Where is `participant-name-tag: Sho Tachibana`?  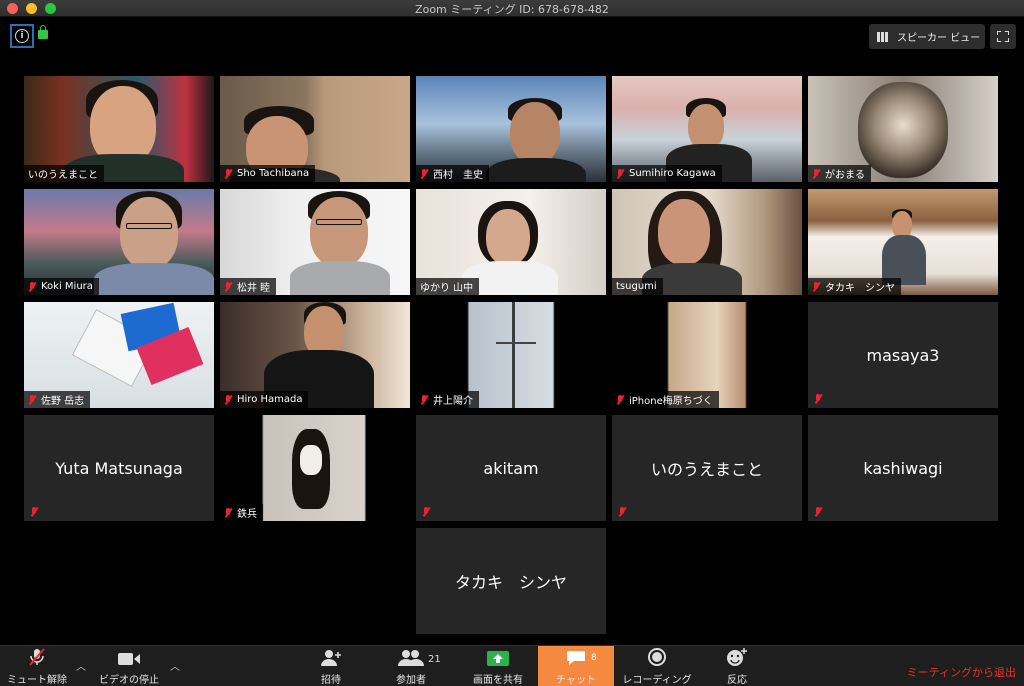
participant-name-tag: Sho Tachibana is located at coordinates (268, 173).